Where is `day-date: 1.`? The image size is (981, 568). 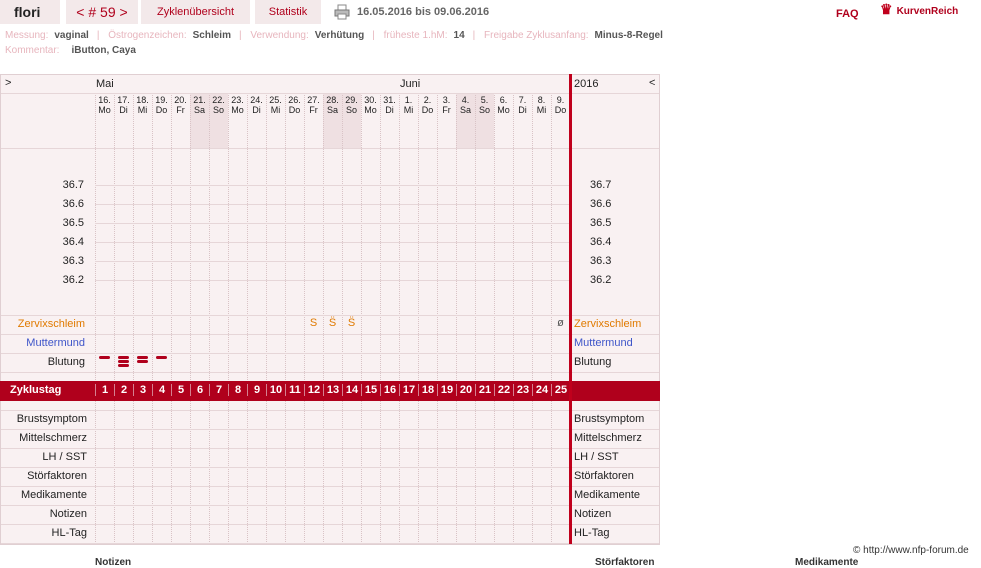 day-date: 1. is located at coordinates (408, 100).